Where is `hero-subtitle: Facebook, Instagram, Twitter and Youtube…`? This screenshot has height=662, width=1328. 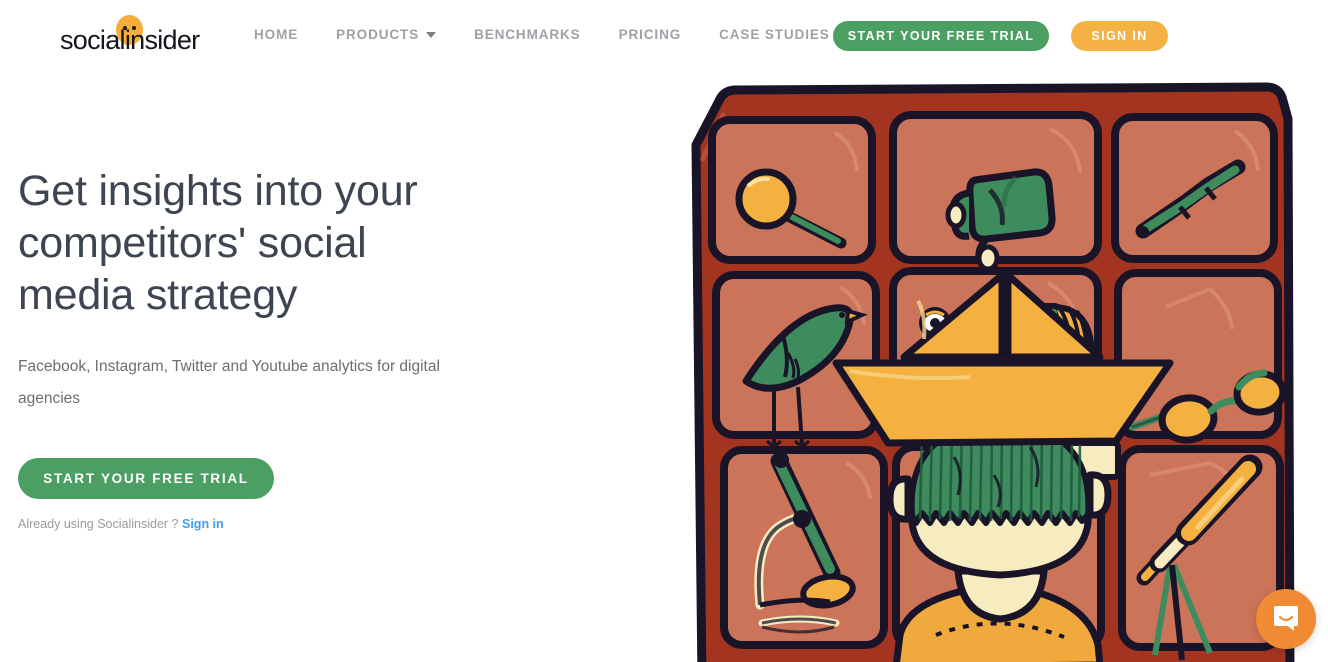
hero-subtitle: Facebook, Instagram, Twitter and Youtube… is located at coordinates (229, 382).